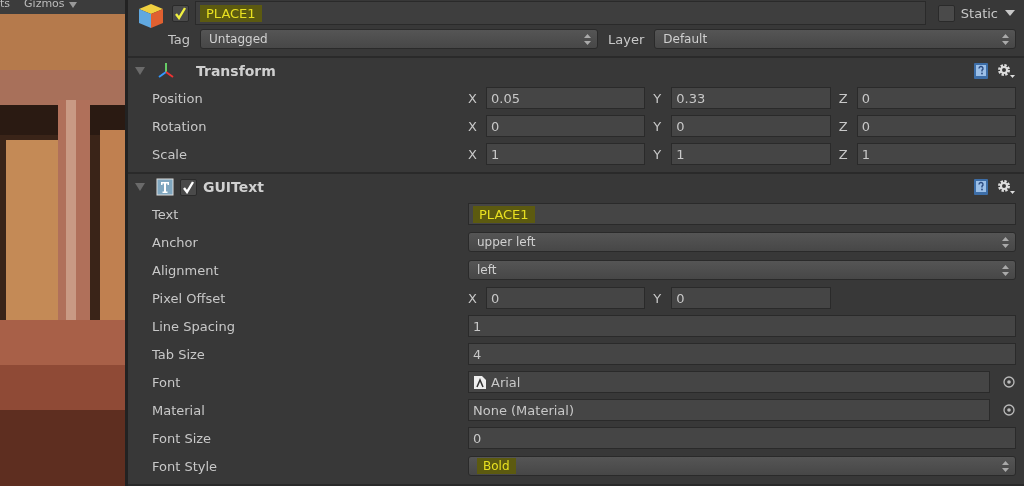  Describe the element at coordinates (180, 13) in the screenshot. I see `active-checkbox` at that location.